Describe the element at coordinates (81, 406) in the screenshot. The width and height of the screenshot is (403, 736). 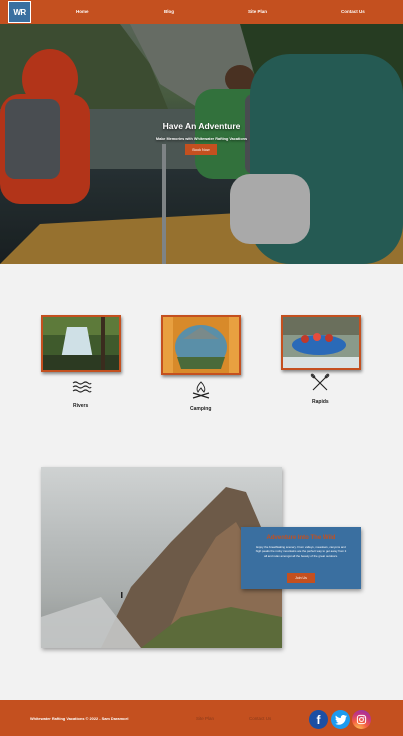
I see `feature-label-rivers: Rivers` at that location.